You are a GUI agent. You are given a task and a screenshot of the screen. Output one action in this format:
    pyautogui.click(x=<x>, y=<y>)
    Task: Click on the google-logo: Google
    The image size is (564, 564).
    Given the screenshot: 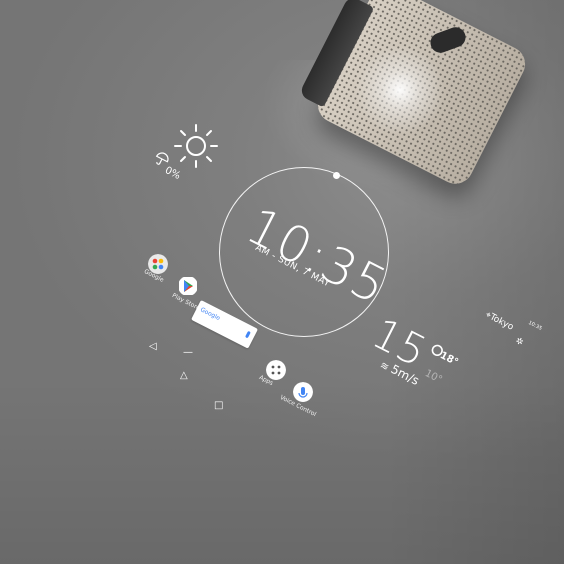 What is the action you would take?
    pyautogui.click(x=210, y=314)
    